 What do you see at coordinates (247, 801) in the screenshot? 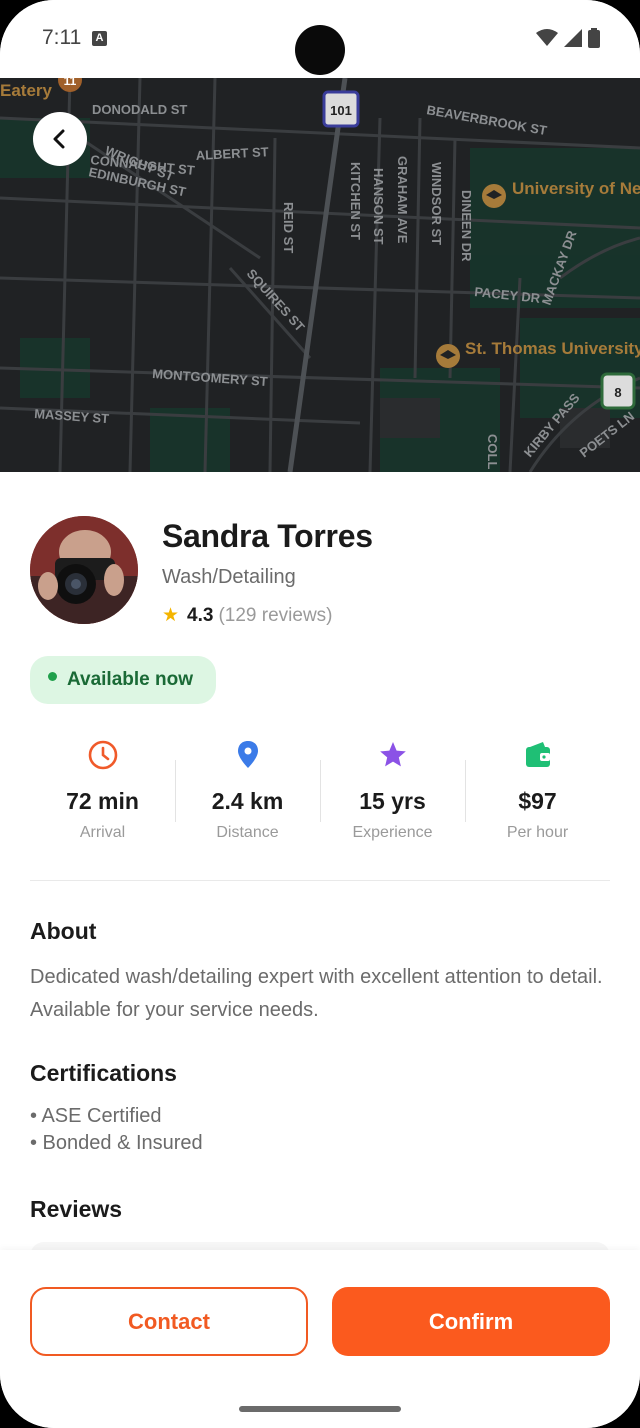
I see `stat-value: 2.4 km` at bounding box center [247, 801].